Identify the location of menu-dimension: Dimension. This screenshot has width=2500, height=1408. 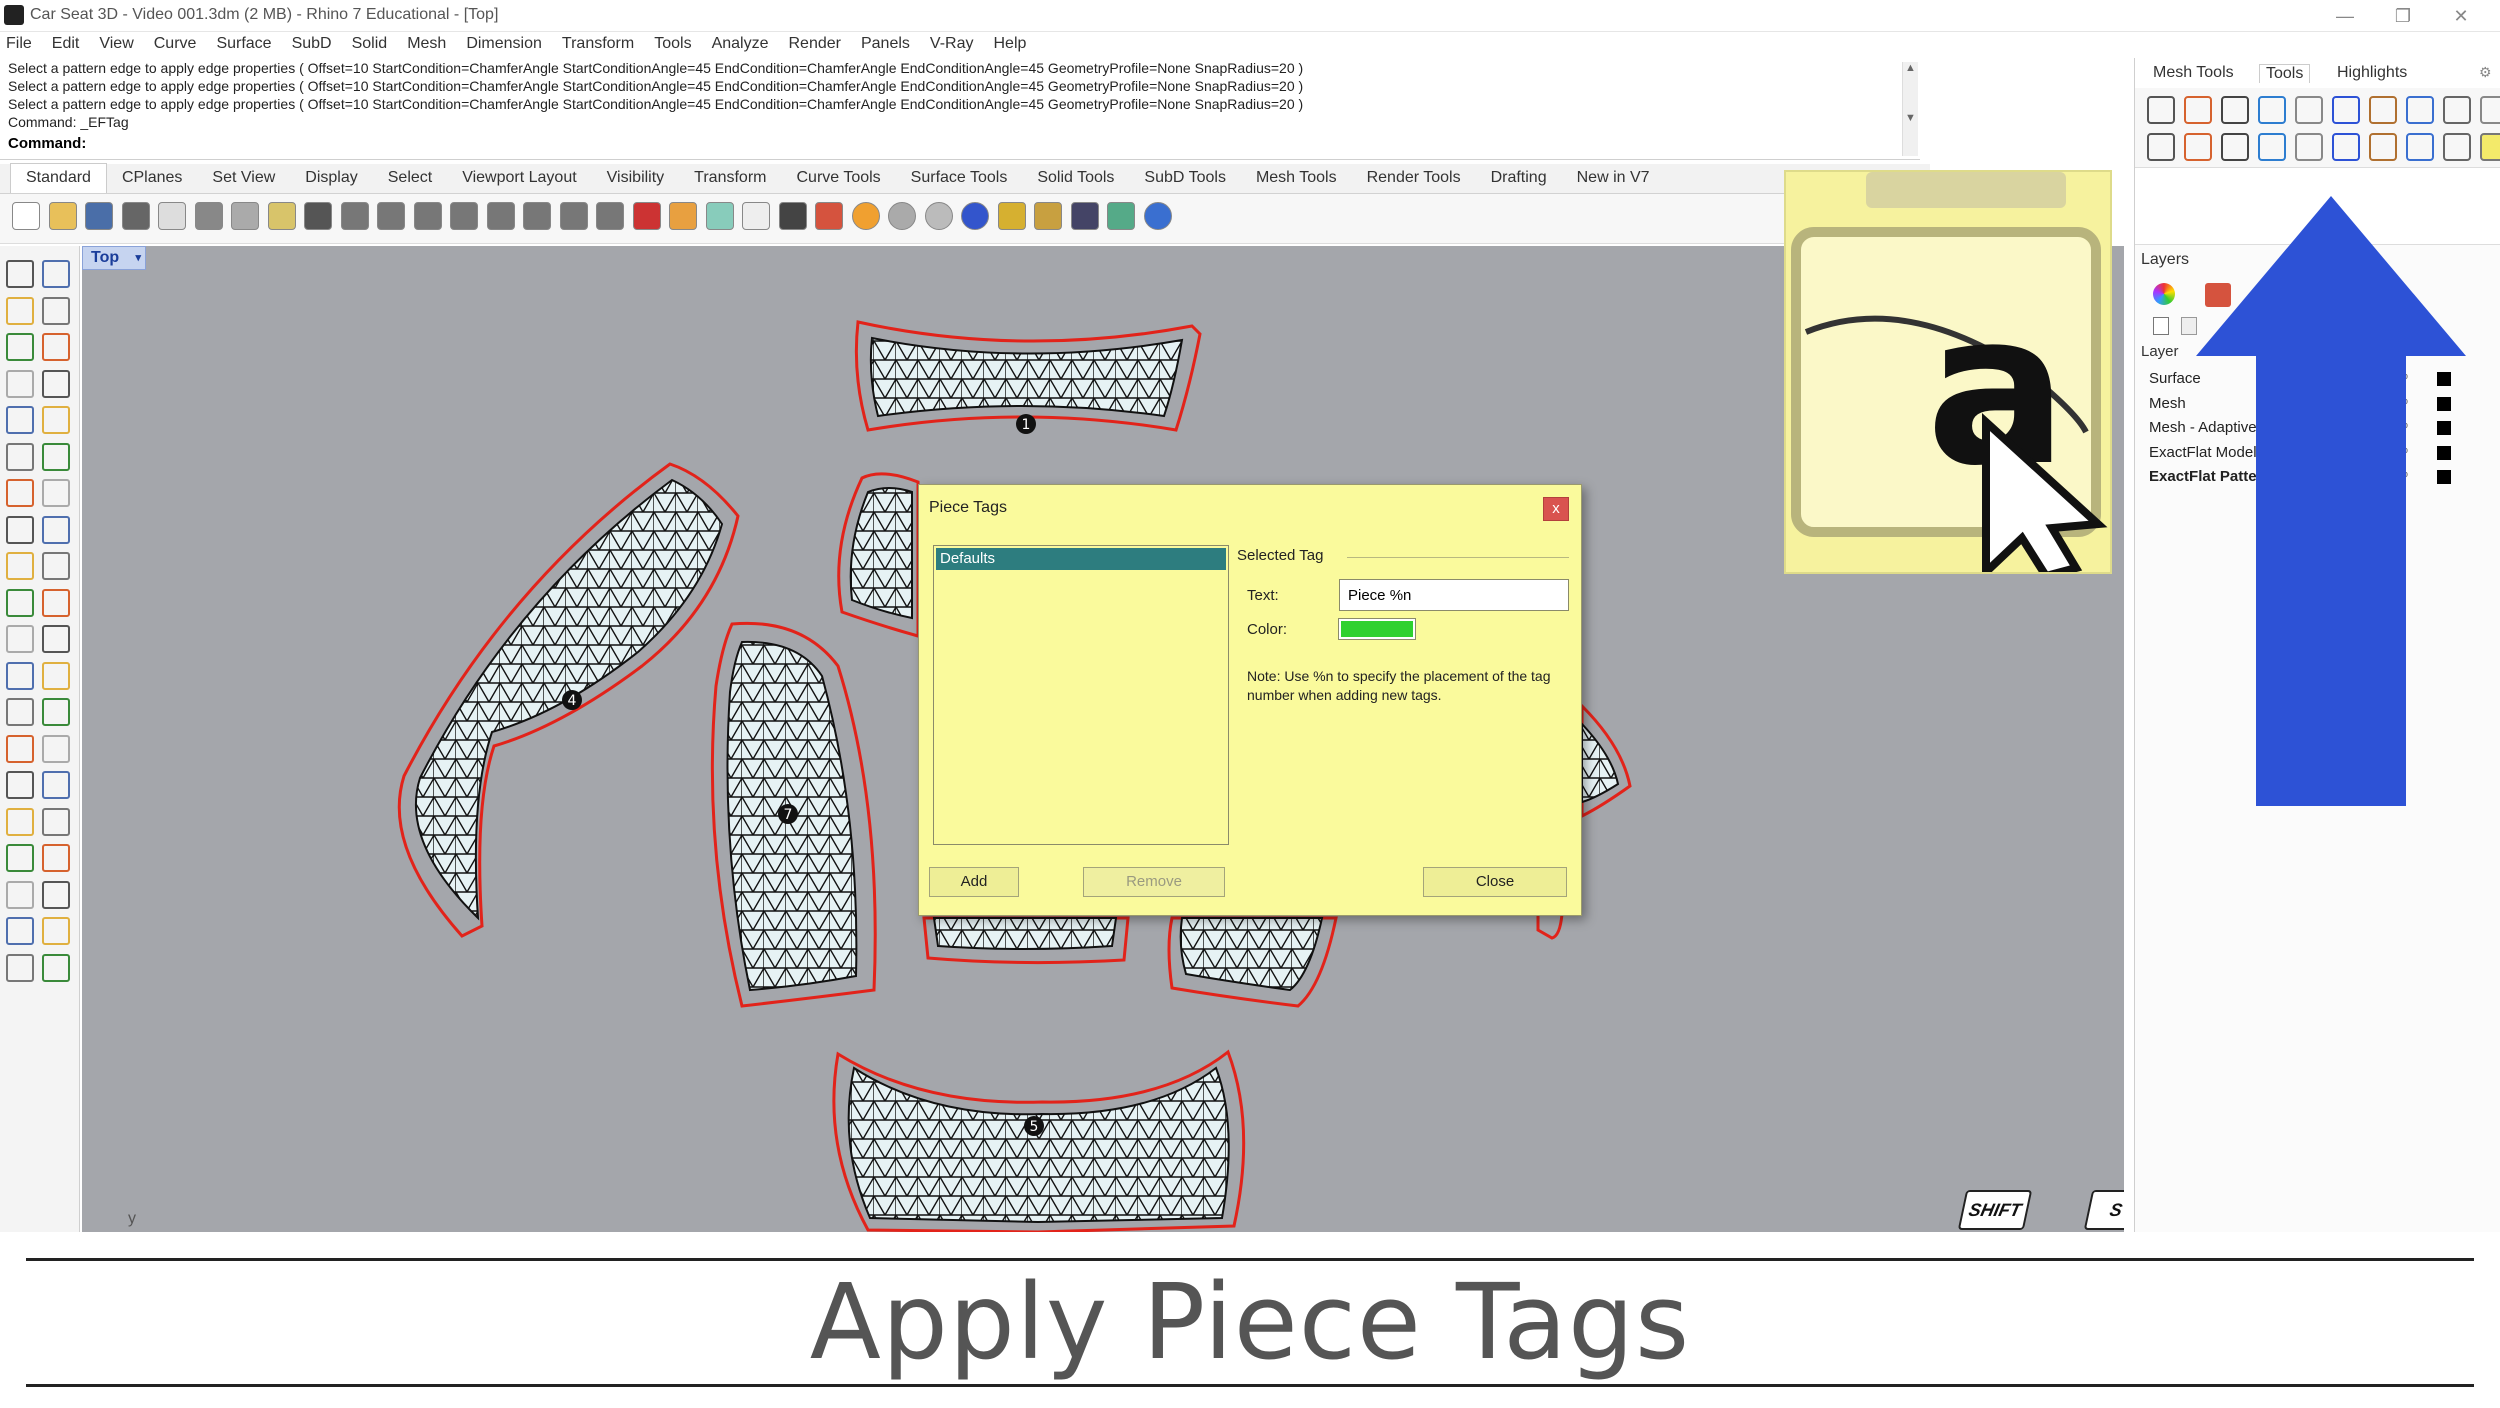
(504, 44).